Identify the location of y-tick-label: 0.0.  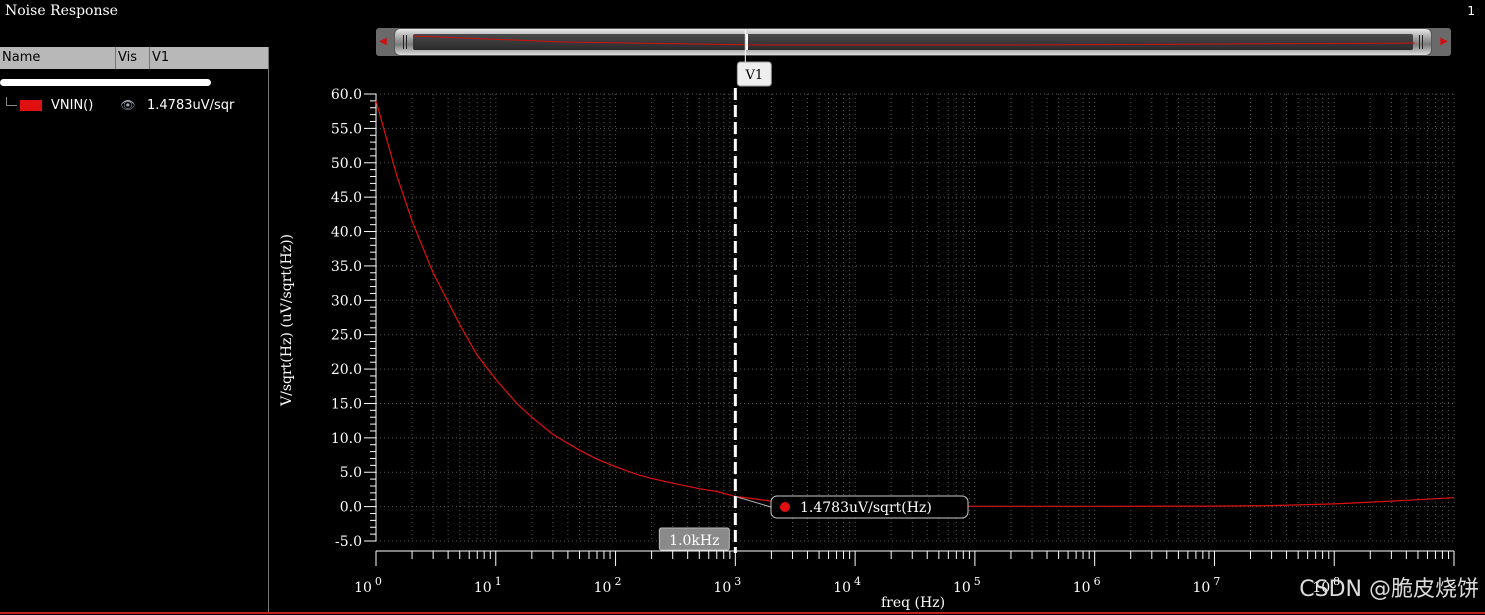
(351, 508).